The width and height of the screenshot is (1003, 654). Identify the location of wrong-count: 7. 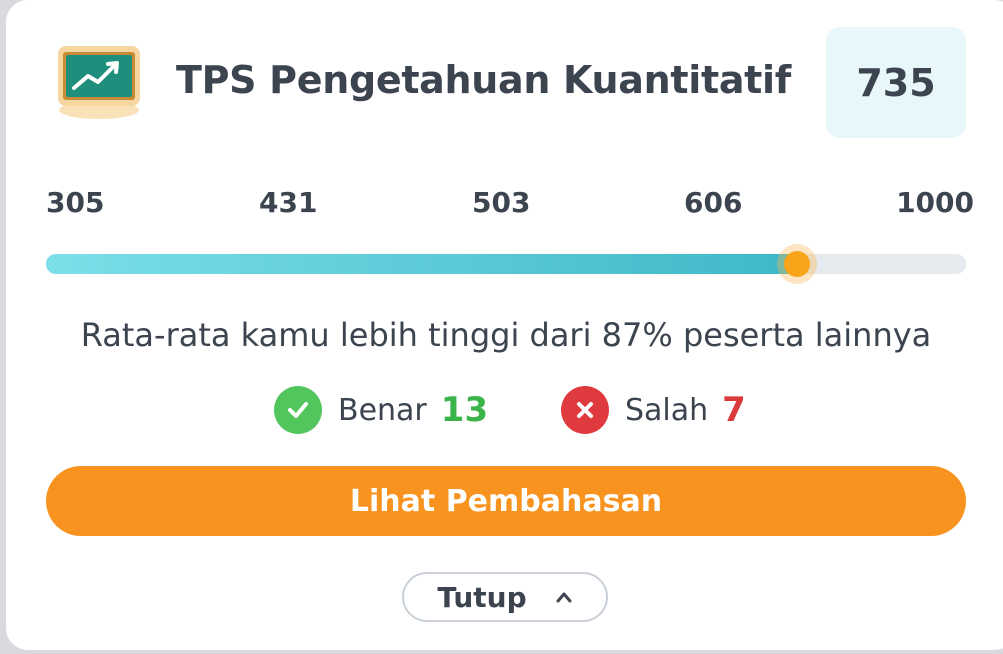
(734, 410).